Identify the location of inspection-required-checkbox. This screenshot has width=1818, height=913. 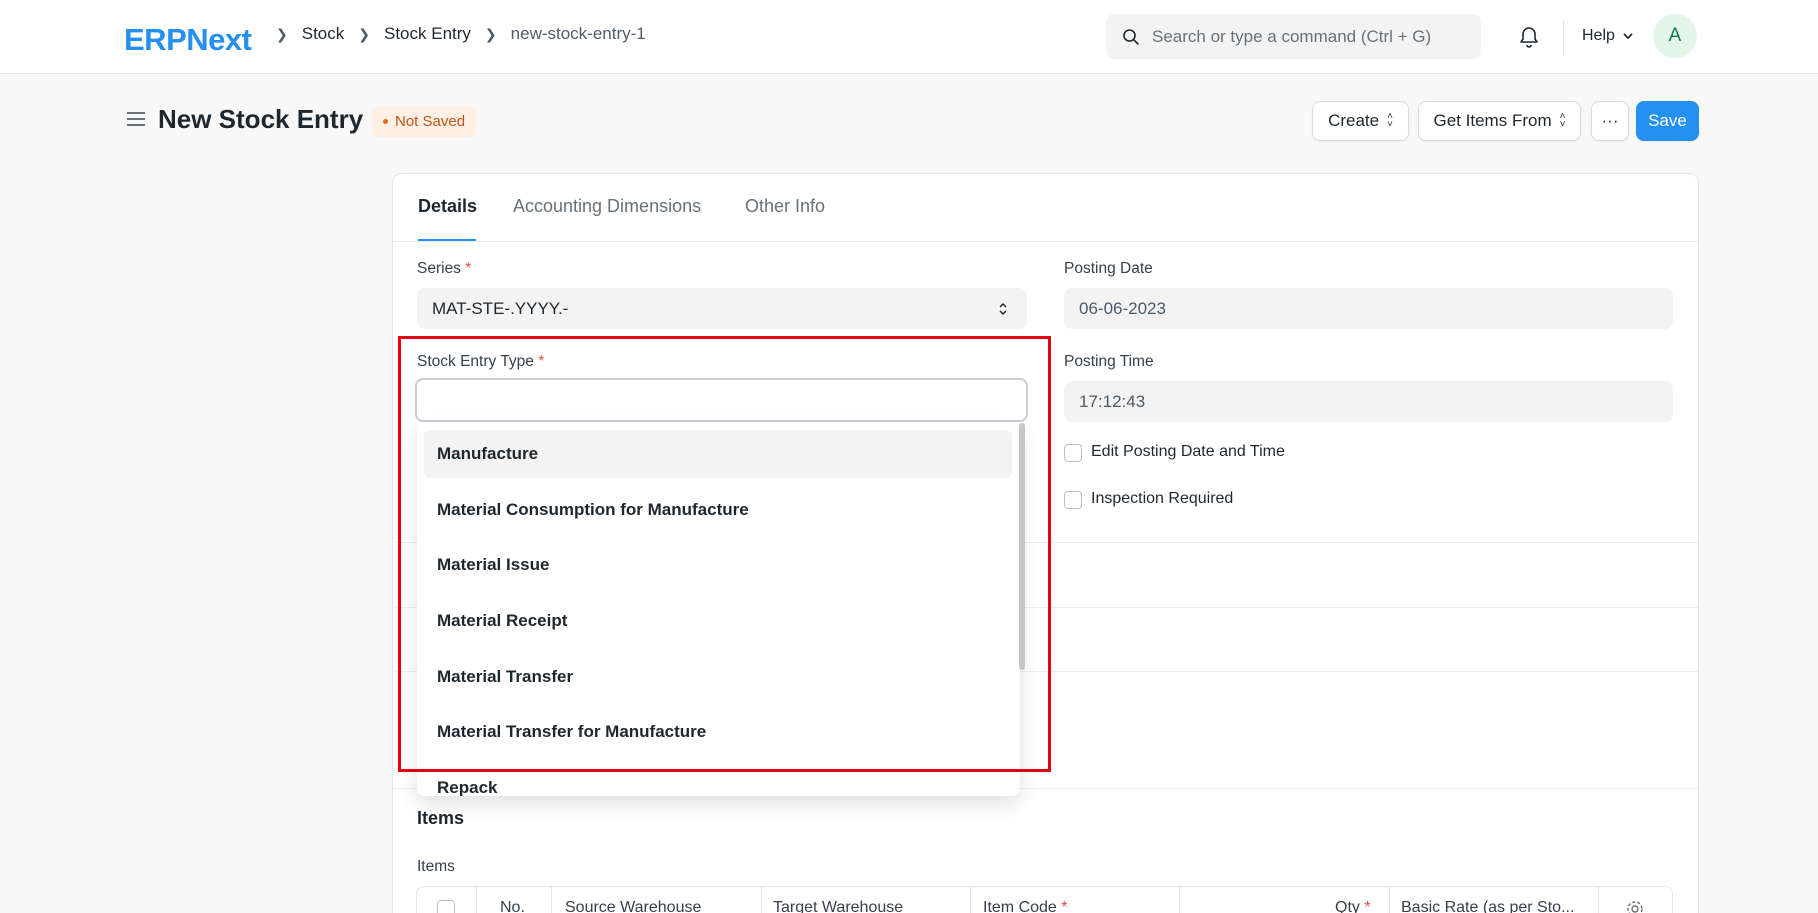
(1073, 500).